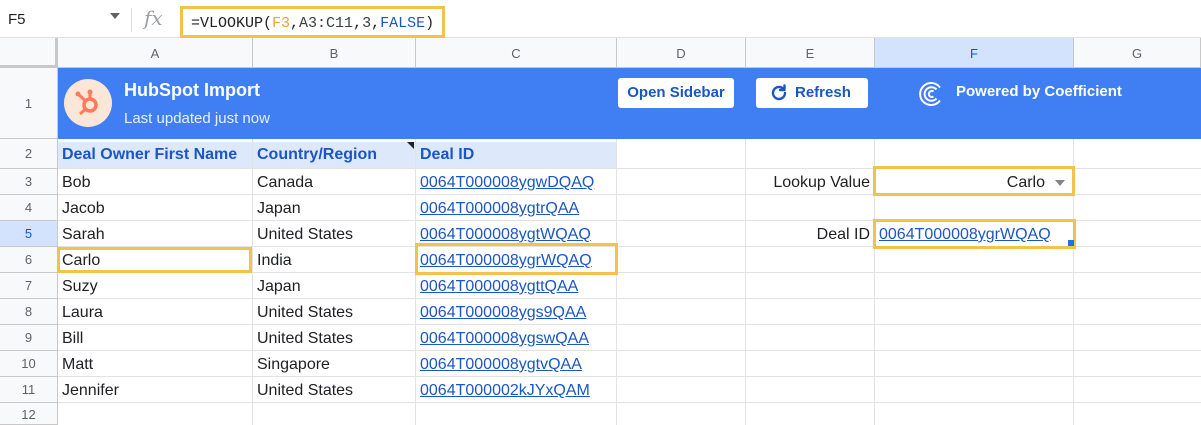  Describe the element at coordinates (516, 234) in the screenshot. I see `cell-c5: 0064T000008ygtWQAQ` at that location.